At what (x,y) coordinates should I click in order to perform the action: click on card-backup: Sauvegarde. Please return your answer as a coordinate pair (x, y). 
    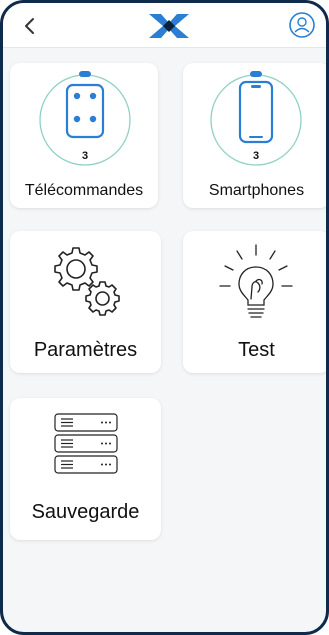
    Looking at the image, I should click on (85, 469).